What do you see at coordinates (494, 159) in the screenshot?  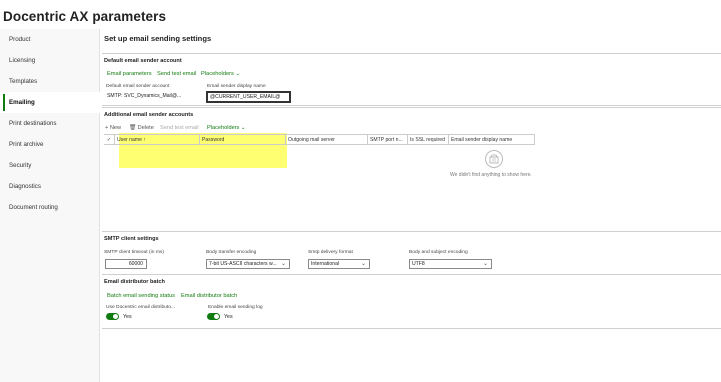 I see `empty-state-icon` at bounding box center [494, 159].